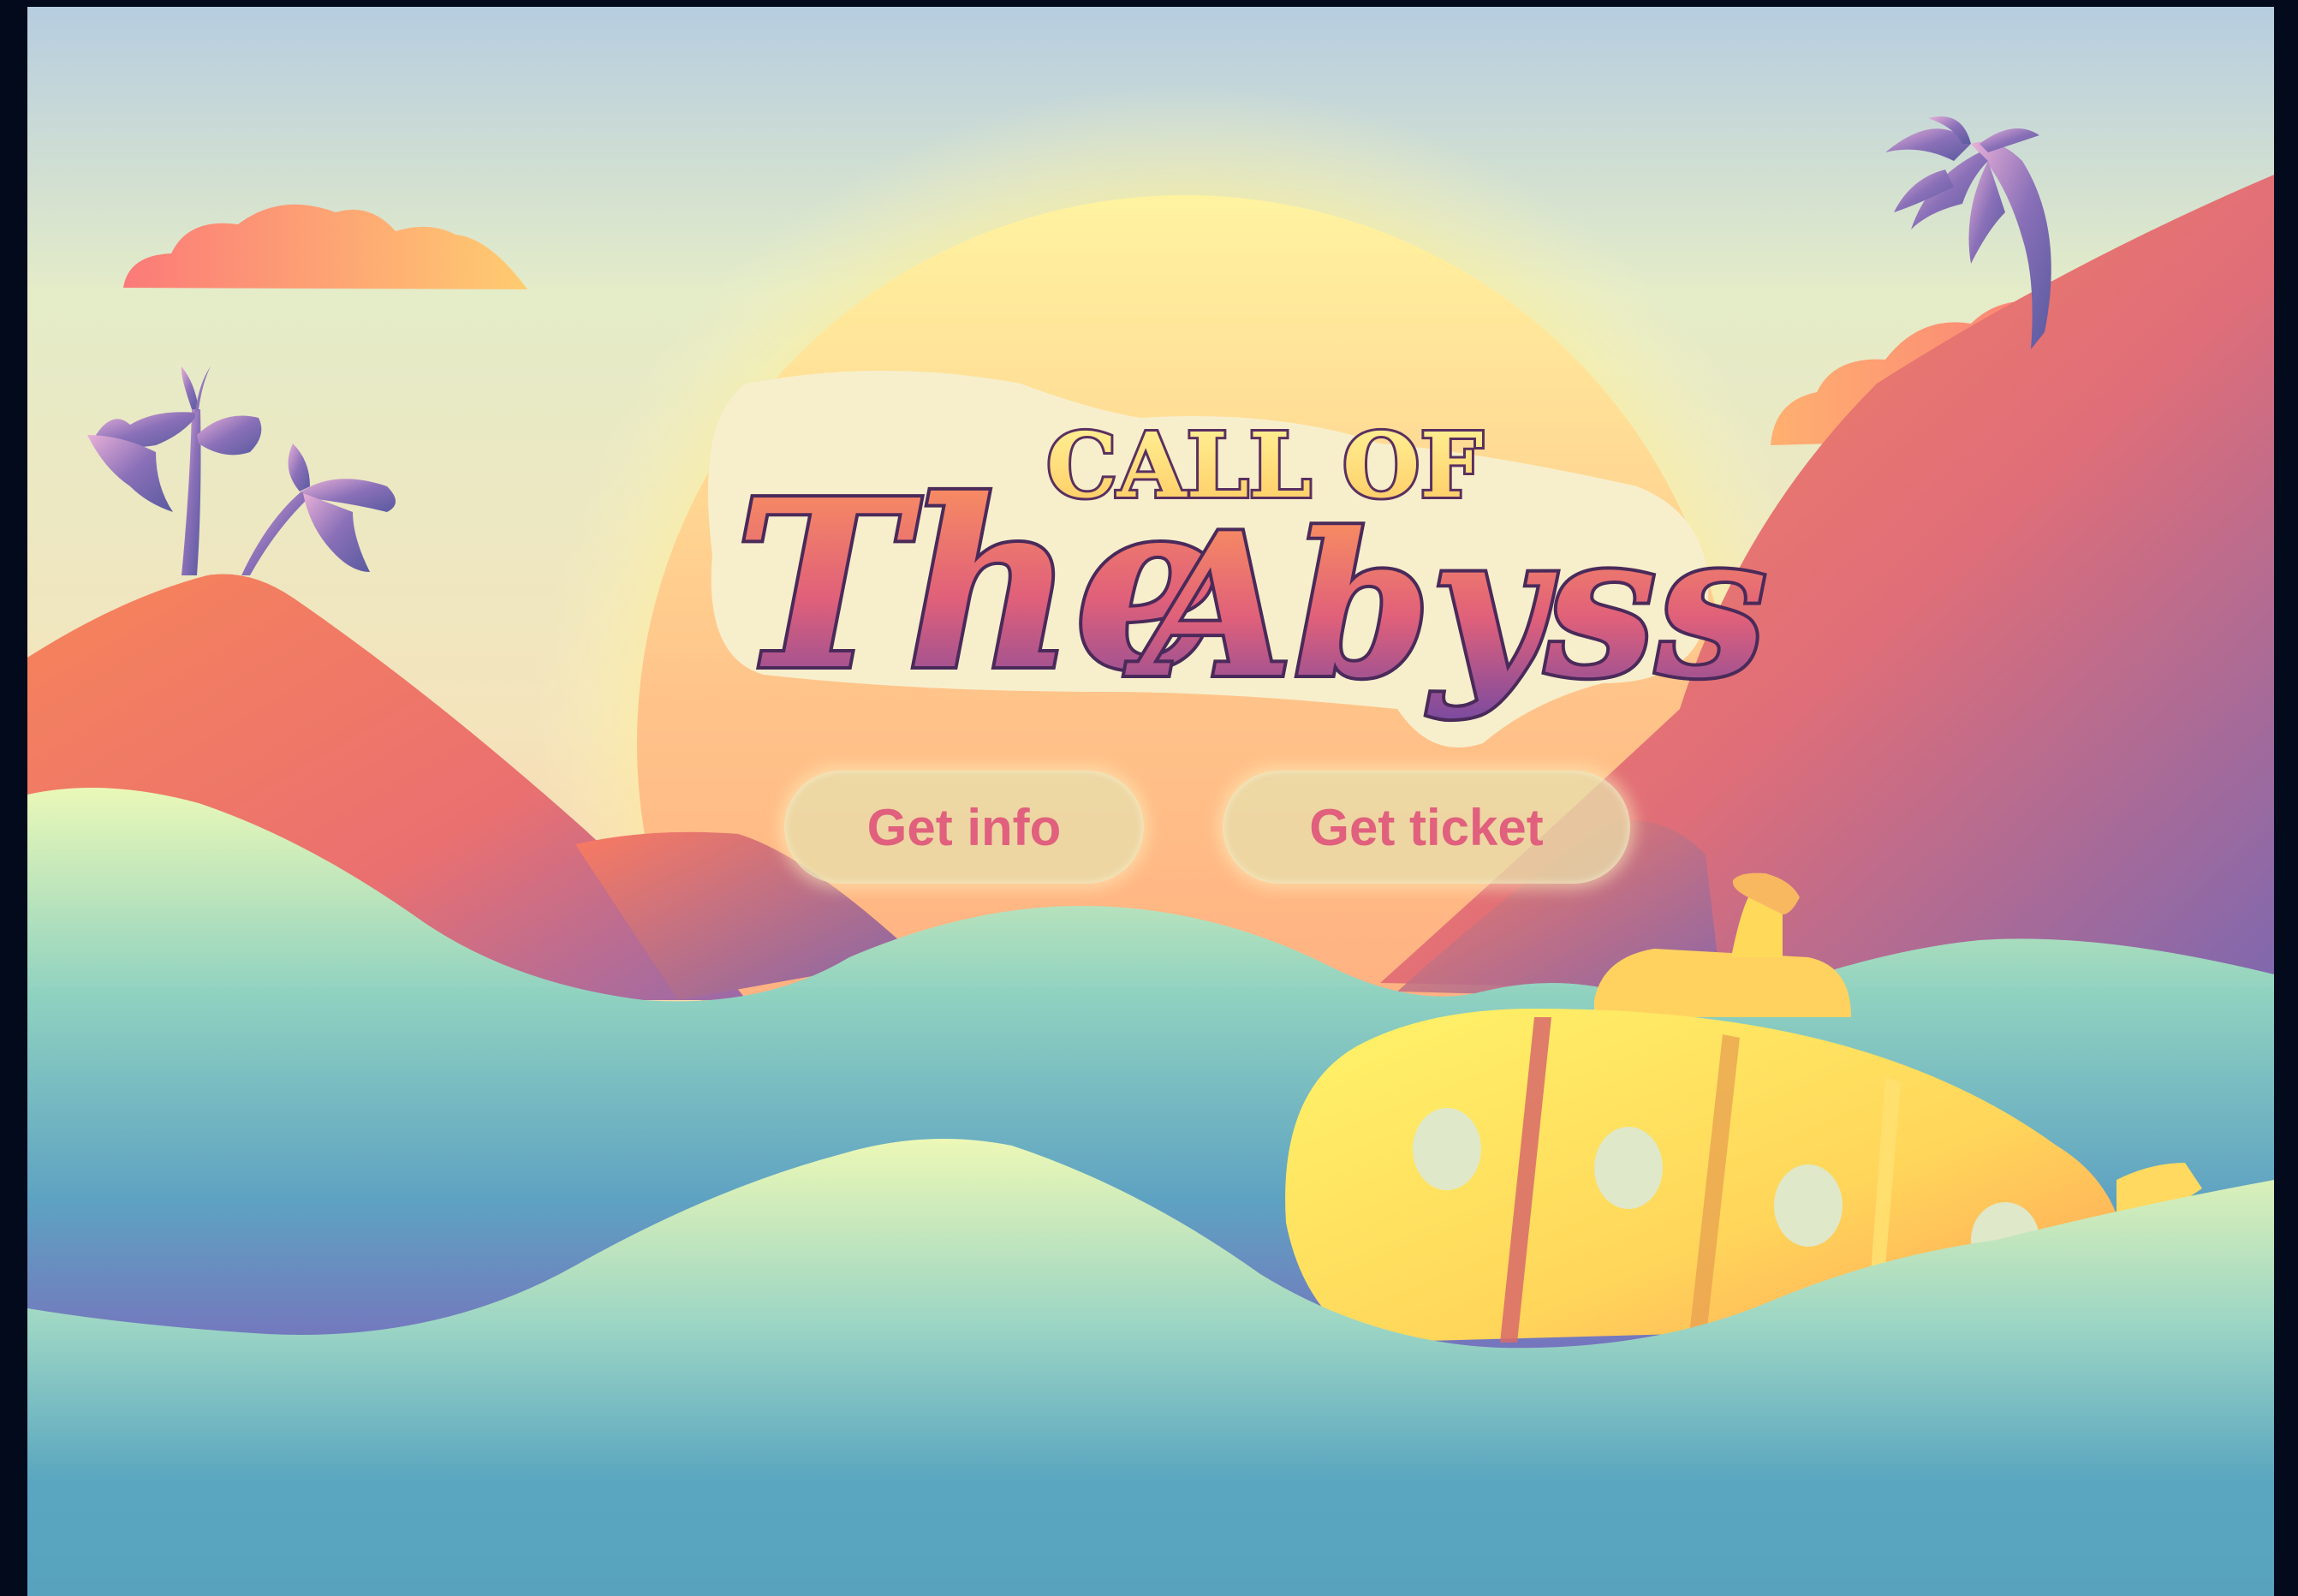 The image size is (2298, 1596). What do you see at coordinates (1426, 827) in the screenshot?
I see `get-ticket-button: Get ticket` at bounding box center [1426, 827].